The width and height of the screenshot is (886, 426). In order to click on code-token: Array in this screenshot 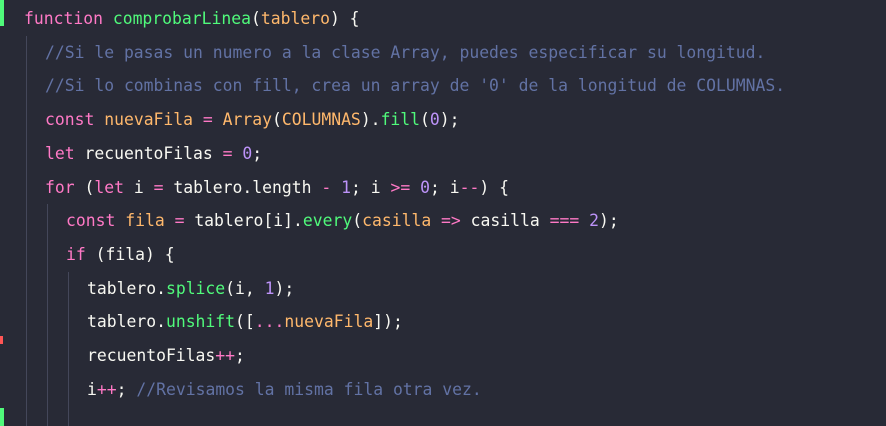, I will do `click(247, 120)`.